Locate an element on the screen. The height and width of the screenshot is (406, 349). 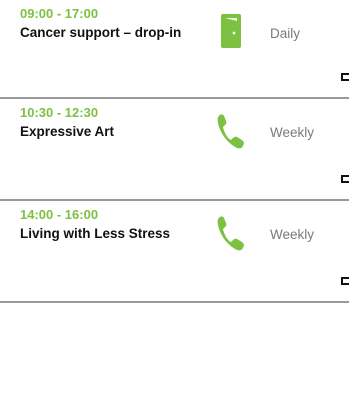
event-title: Cancer support – drop-in is located at coordinates (110, 32).